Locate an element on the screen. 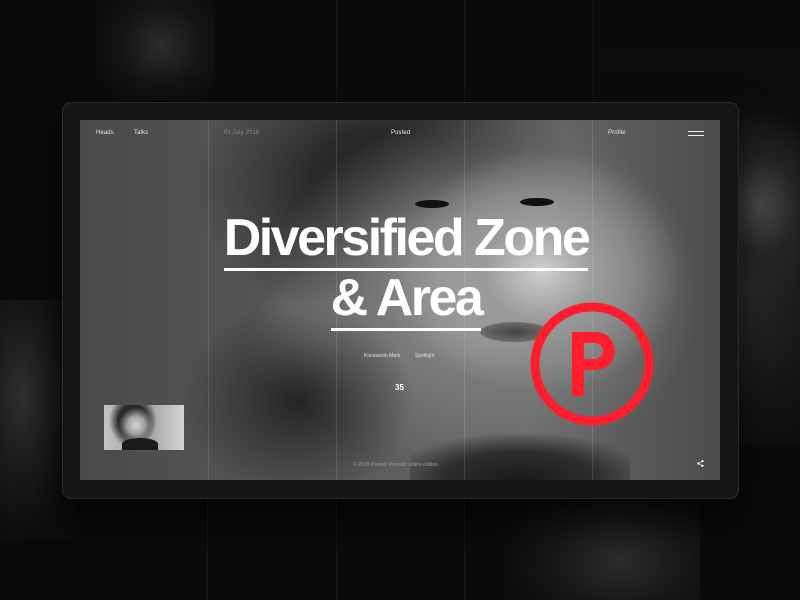 The width and height of the screenshot is (800, 600). headline-line-1: Diversified Zone is located at coordinates (407, 240).